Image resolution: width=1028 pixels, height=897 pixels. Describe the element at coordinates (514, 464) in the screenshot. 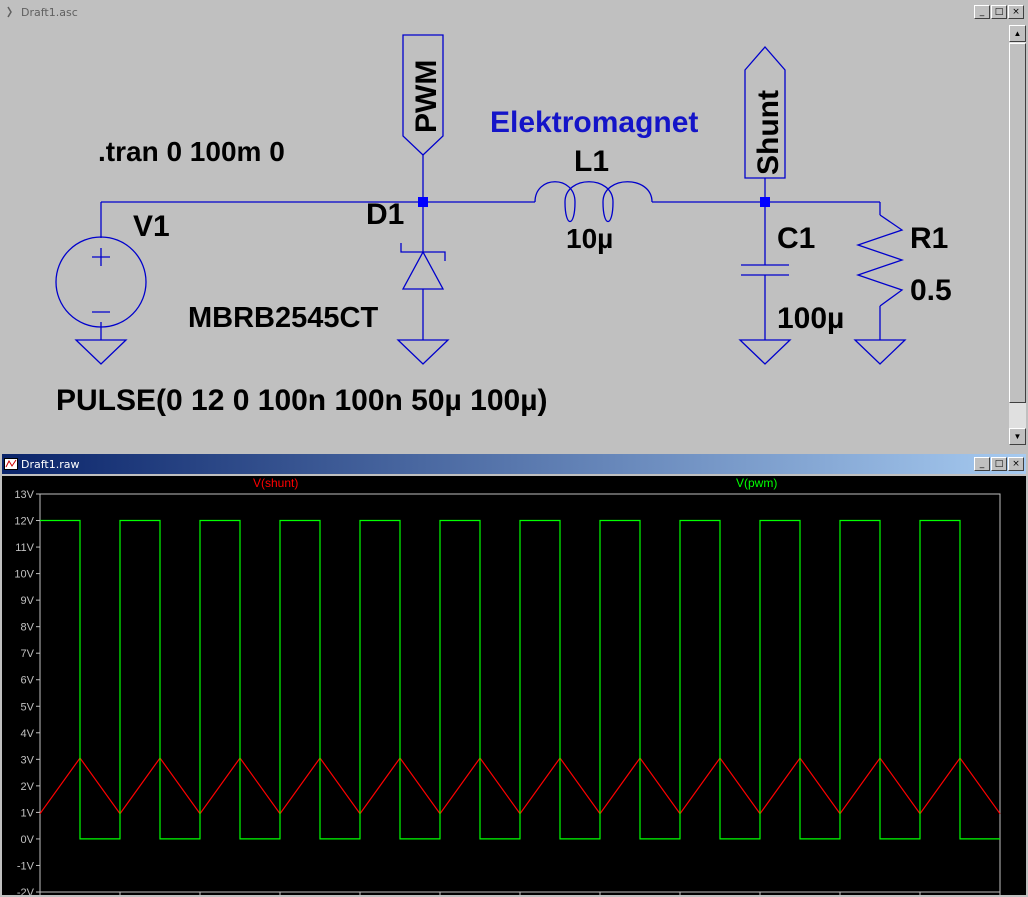

I see `plot-titlebar: Draft1.raw _ □ ×` at that location.